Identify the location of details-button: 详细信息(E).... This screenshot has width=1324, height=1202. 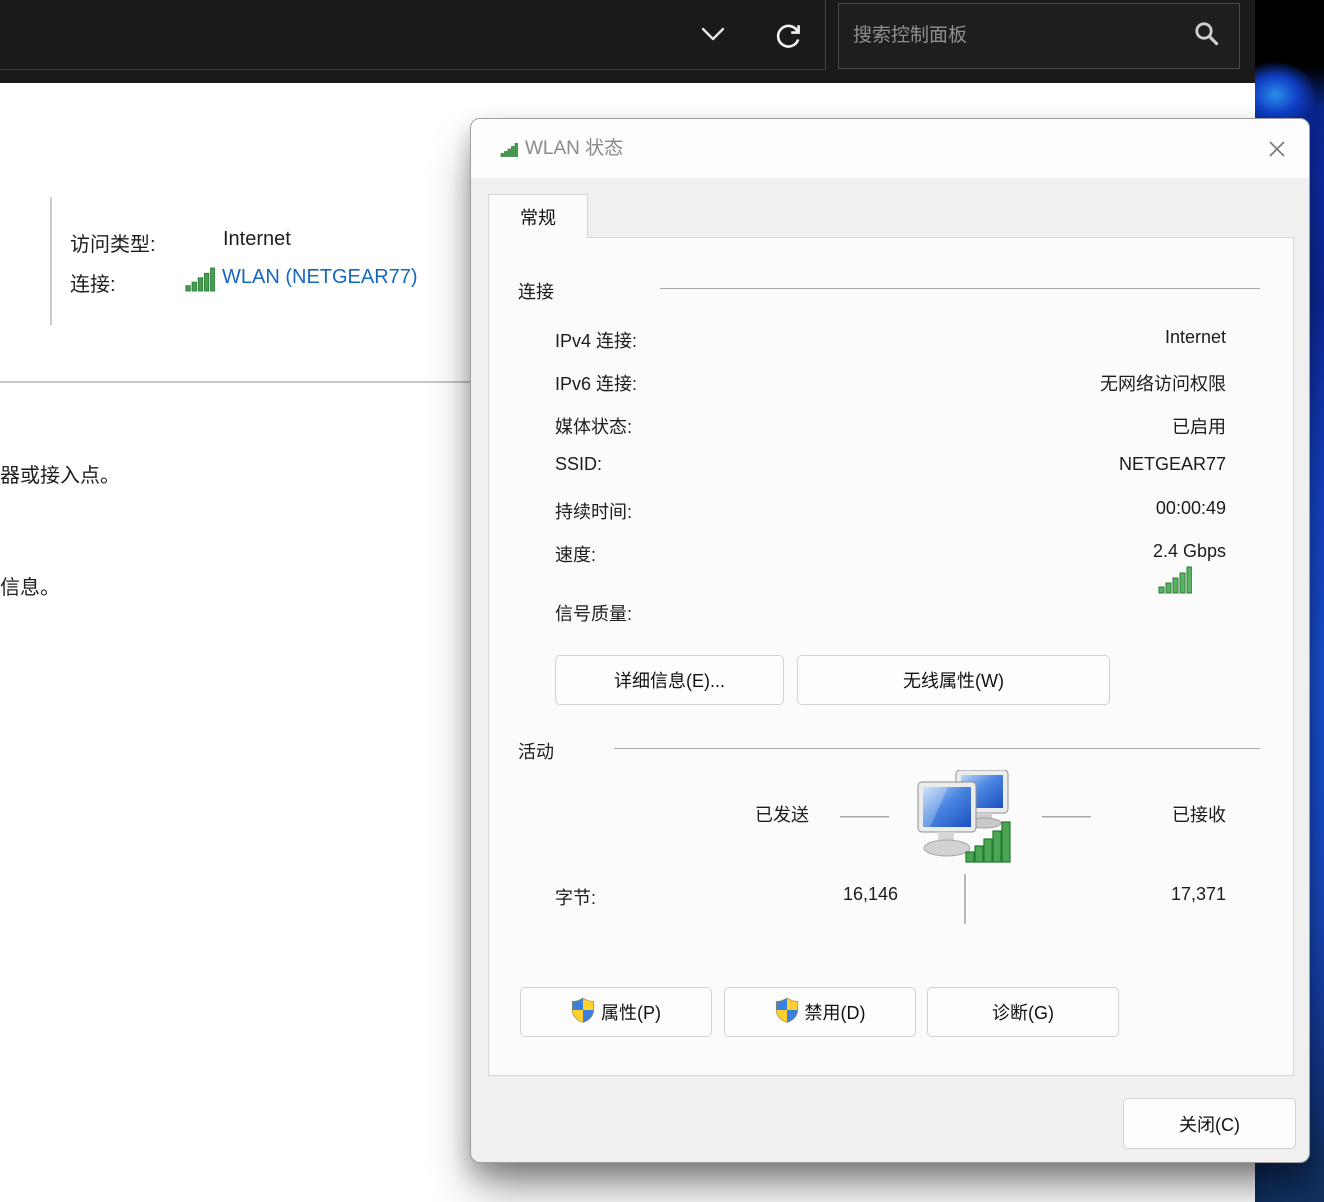
(669, 680).